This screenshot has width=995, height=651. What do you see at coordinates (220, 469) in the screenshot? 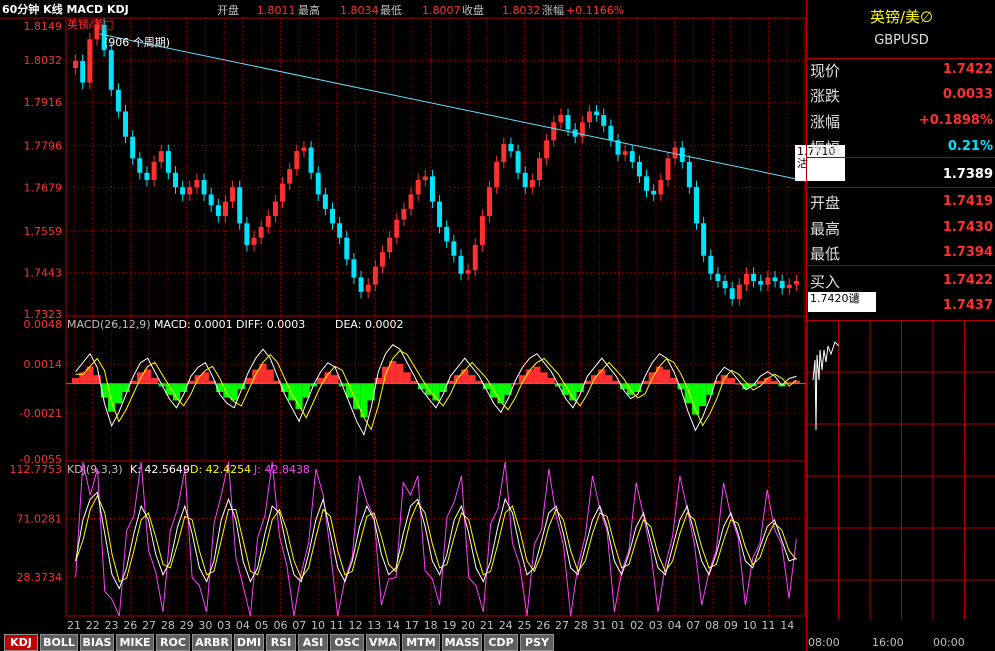
I see `kdj-d-value: D: 42.4254` at bounding box center [220, 469].